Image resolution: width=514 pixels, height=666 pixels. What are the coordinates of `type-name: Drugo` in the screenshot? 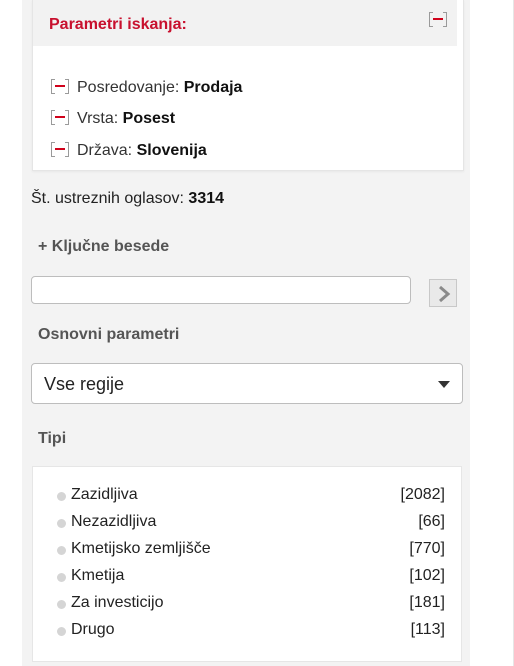 It's located at (93, 629).